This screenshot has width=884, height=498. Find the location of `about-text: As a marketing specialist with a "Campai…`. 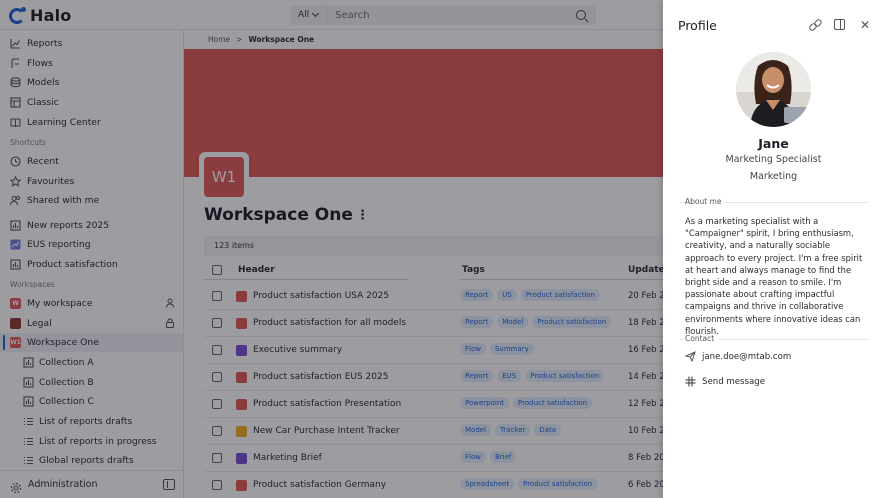

about-text: As a marketing specialist with a "Campai… is located at coordinates (774, 276).